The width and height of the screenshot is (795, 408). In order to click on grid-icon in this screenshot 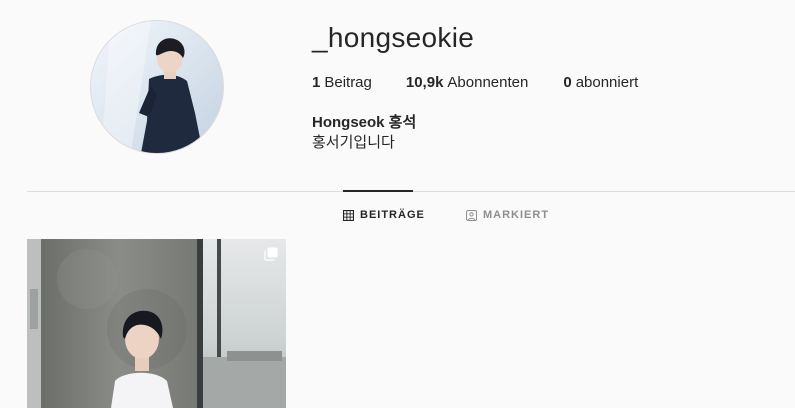, I will do `click(348, 215)`.